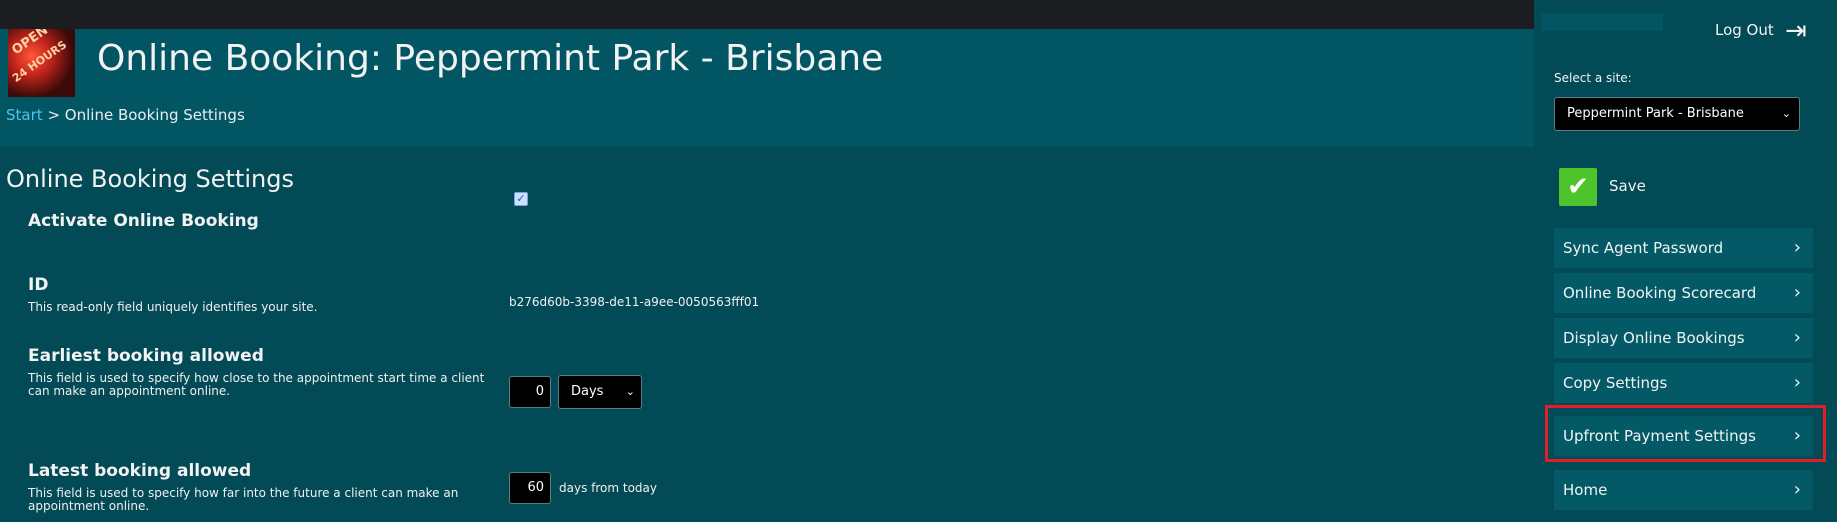  What do you see at coordinates (1655, 113) in the screenshot?
I see `site-select-value: Peppermint Park - Brisbane` at bounding box center [1655, 113].